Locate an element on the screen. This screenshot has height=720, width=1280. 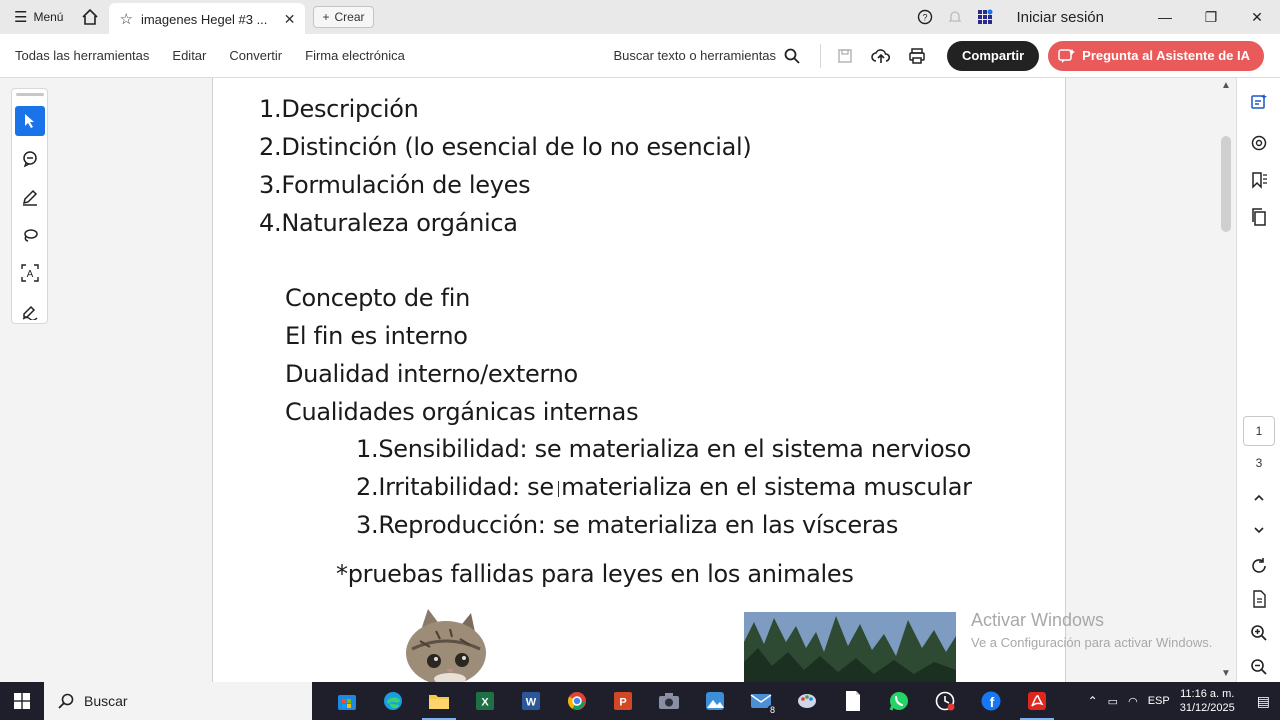
menu-button: ☰ Menú is located at coordinates (37, 17).